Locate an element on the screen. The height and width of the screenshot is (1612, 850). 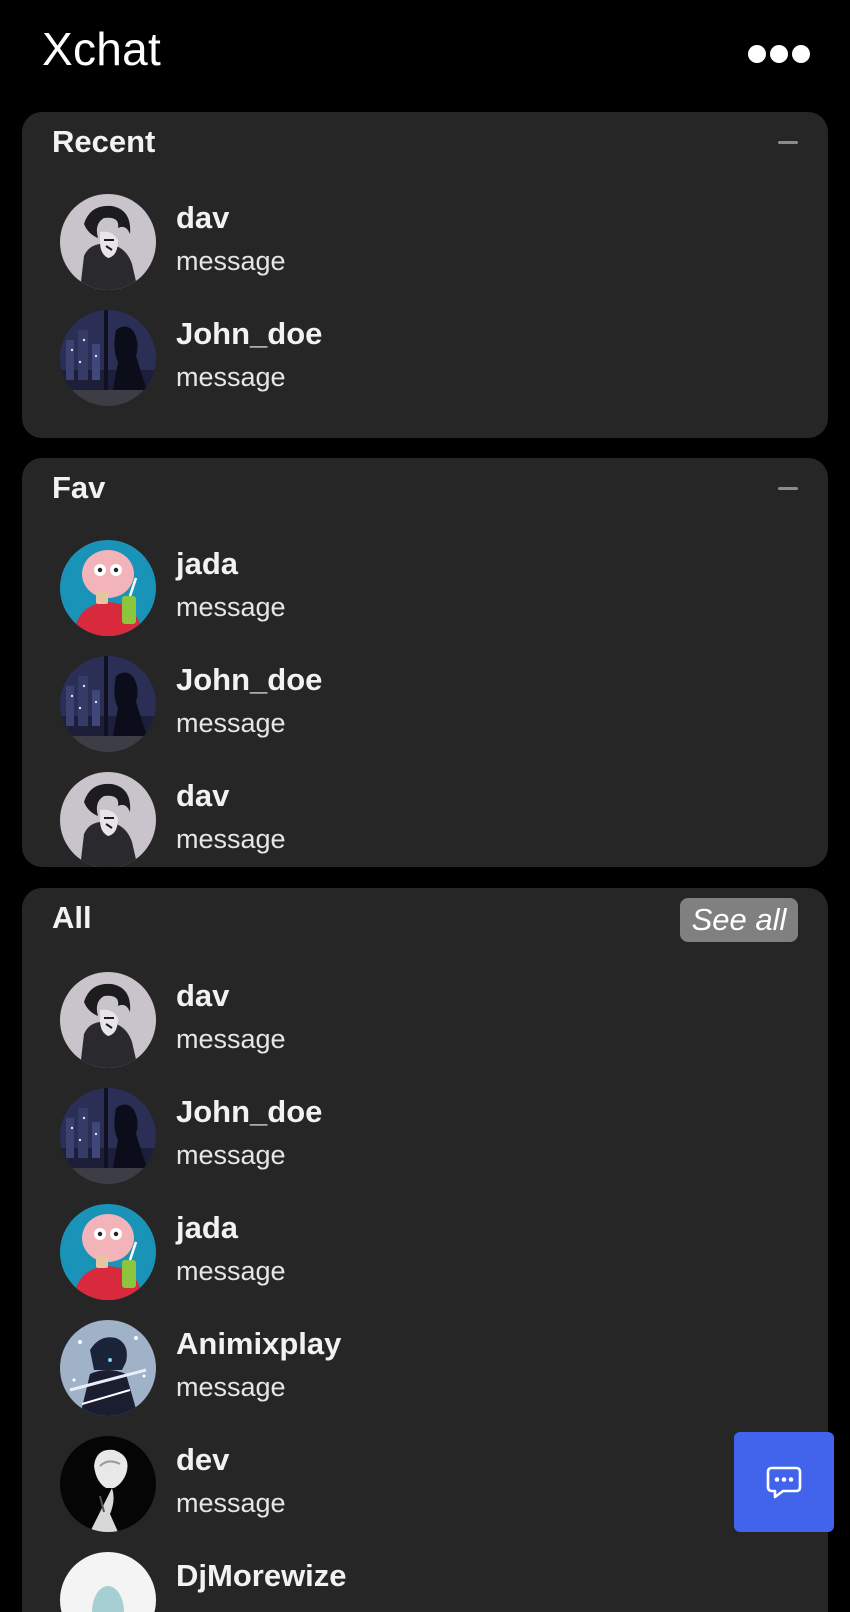
section-title-all: All is located at coordinates (72, 917).